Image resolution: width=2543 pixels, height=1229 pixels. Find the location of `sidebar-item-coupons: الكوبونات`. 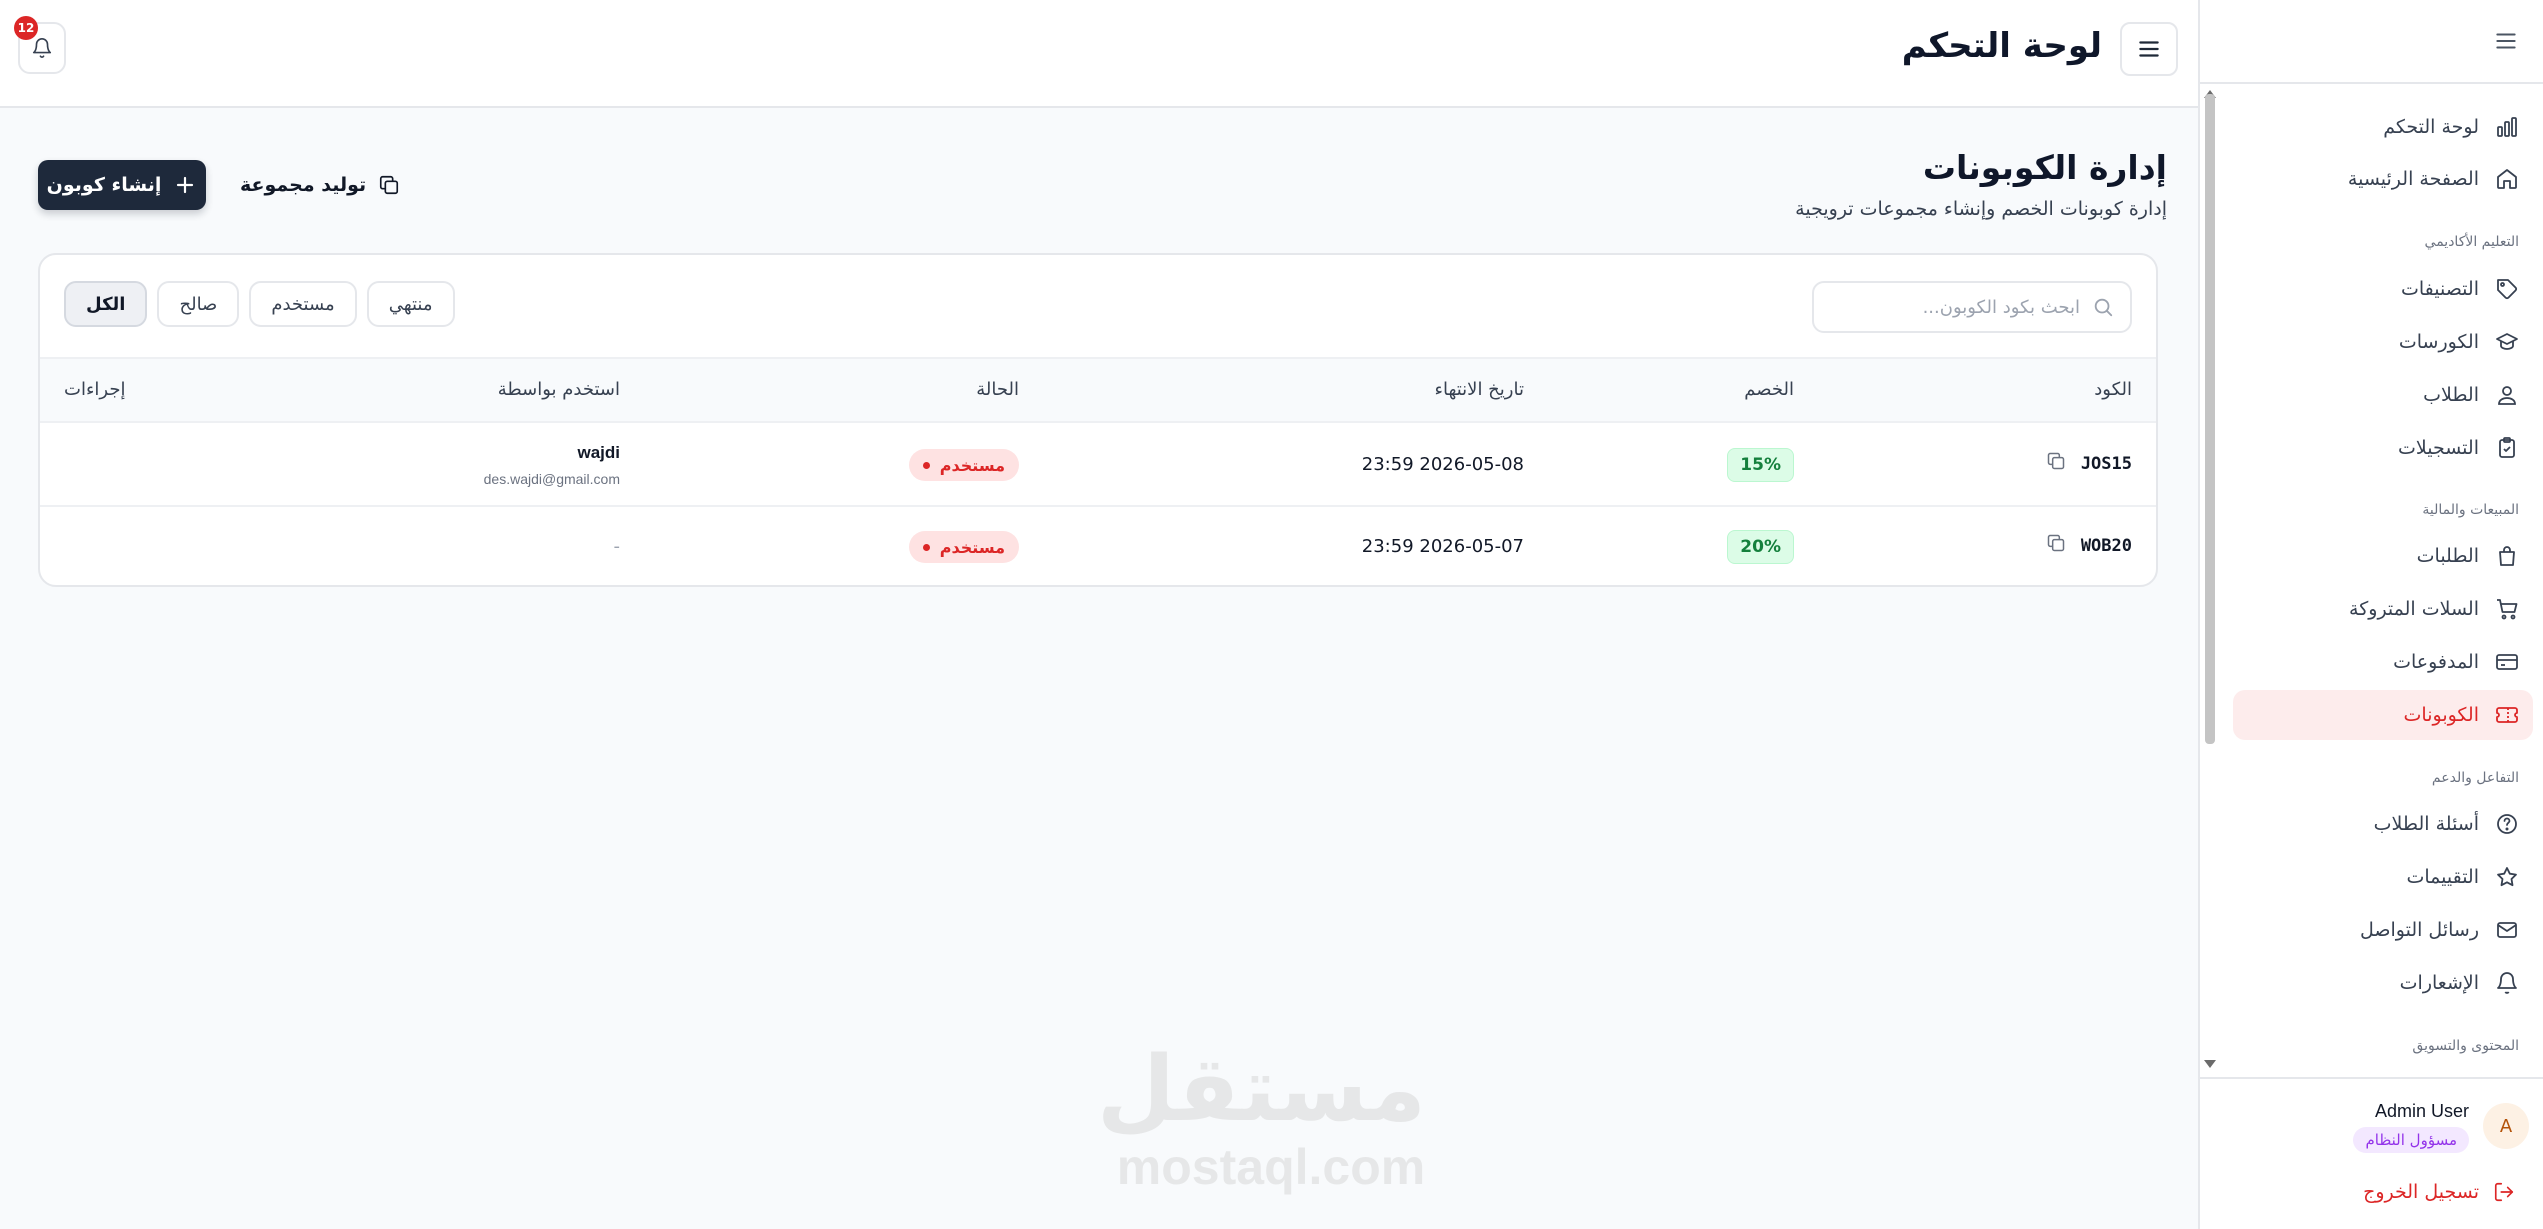

sidebar-item-coupons: الكوبونات is located at coordinates (2383, 715).